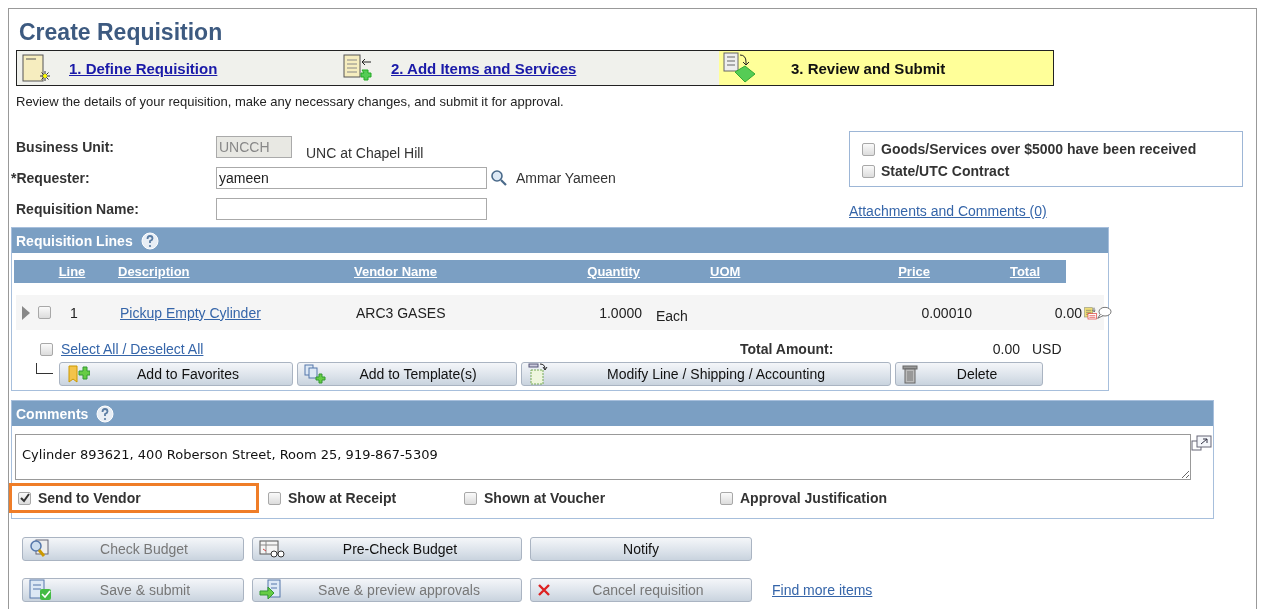 Image resolution: width=1264 pixels, height=609 pixels. What do you see at coordinates (544, 590) in the screenshot?
I see `cross-icon` at bounding box center [544, 590].